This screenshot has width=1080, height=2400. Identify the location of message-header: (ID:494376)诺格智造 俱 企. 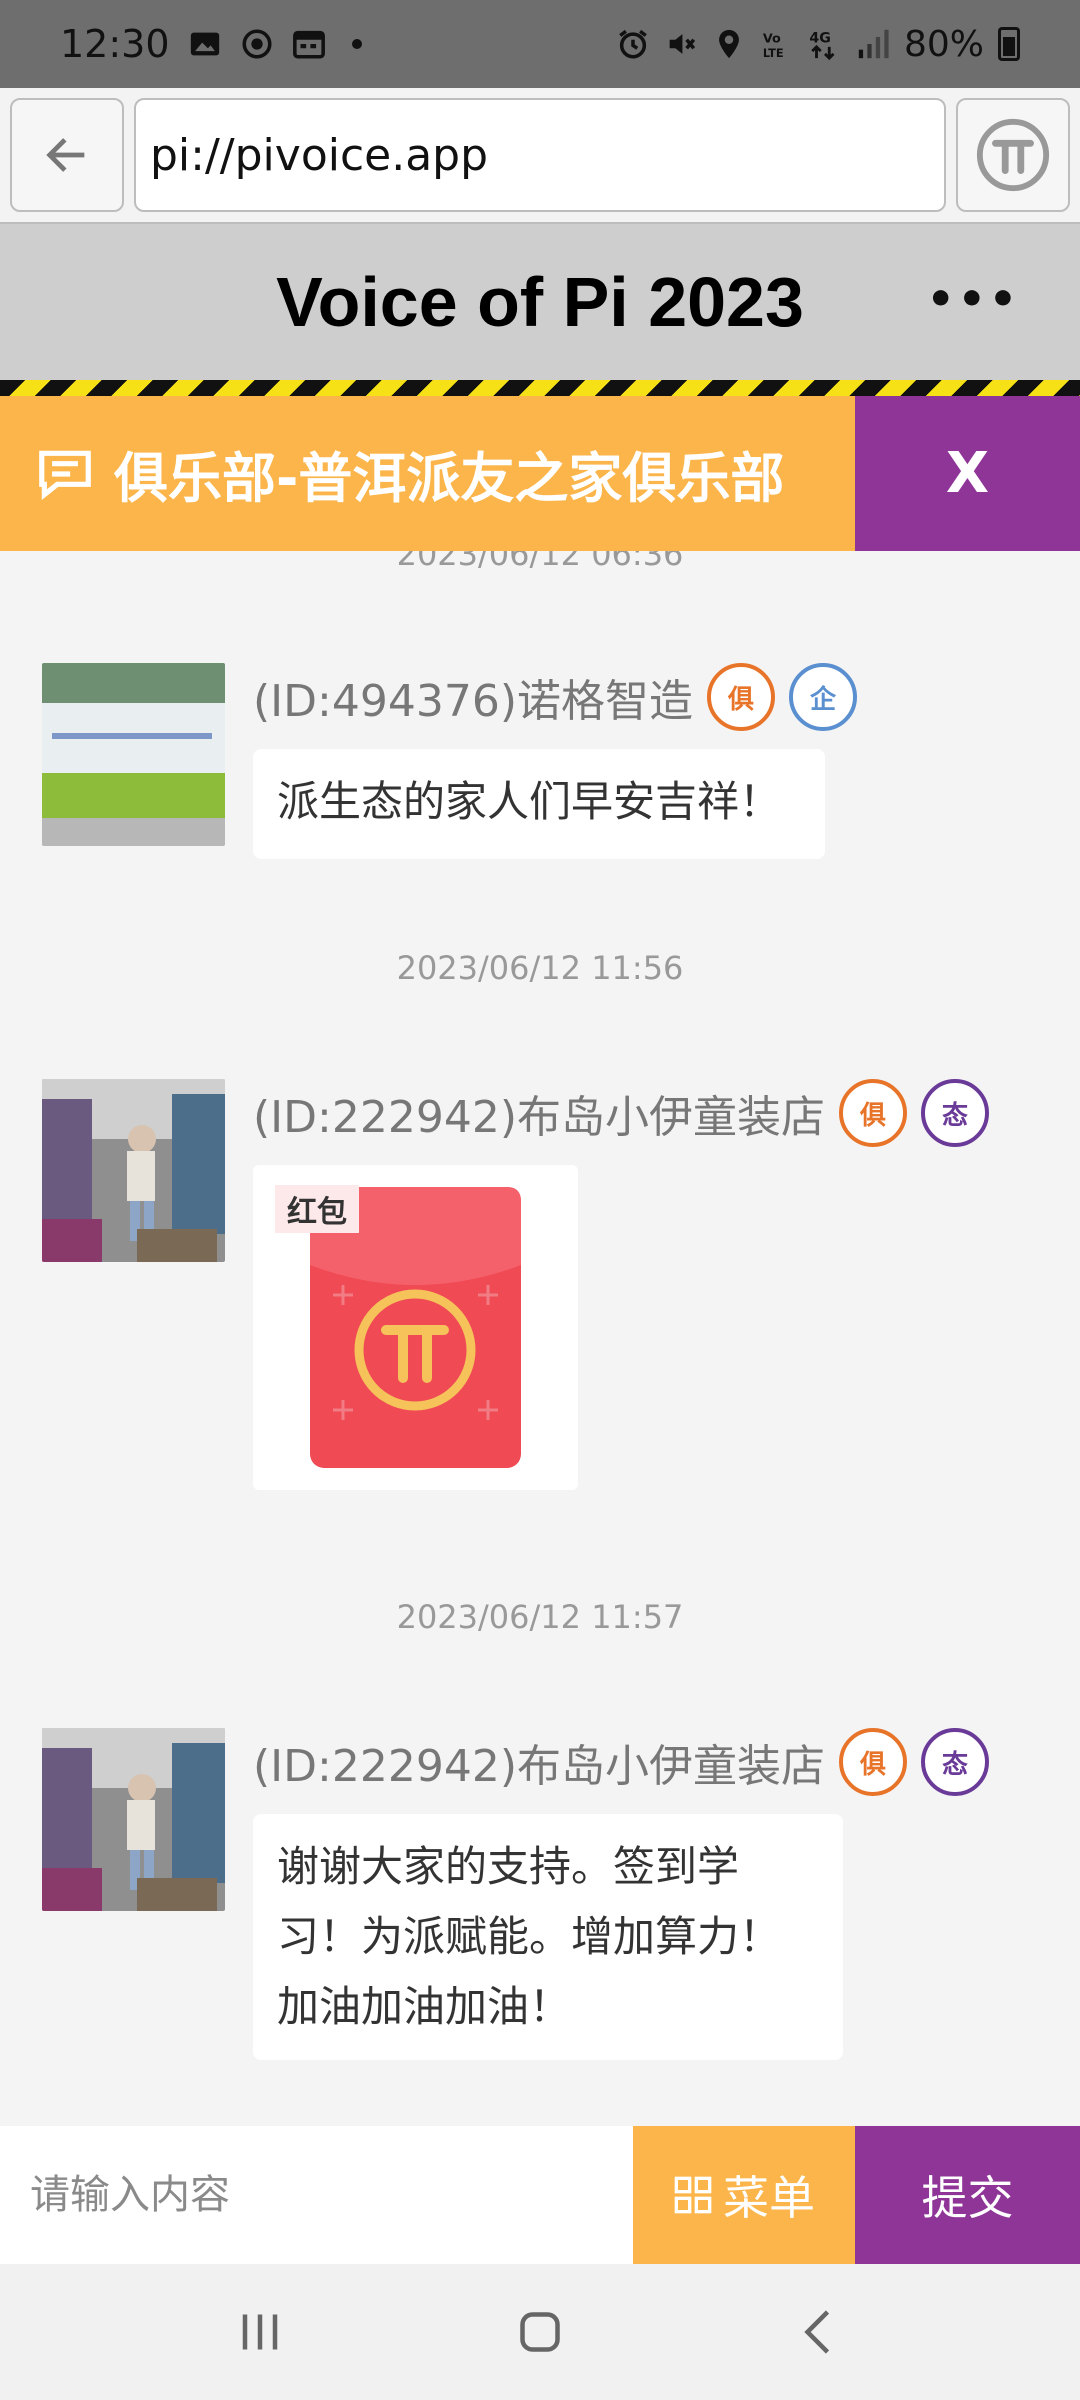
(555, 697).